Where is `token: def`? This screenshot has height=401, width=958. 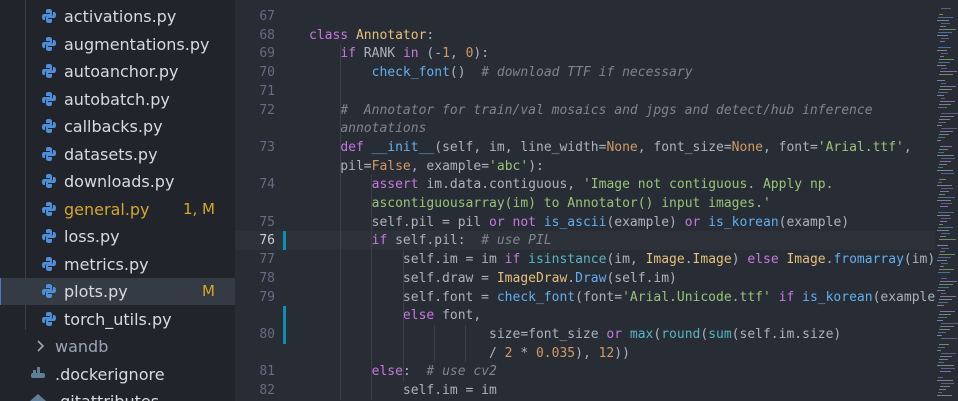
token: def is located at coordinates (356, 147).